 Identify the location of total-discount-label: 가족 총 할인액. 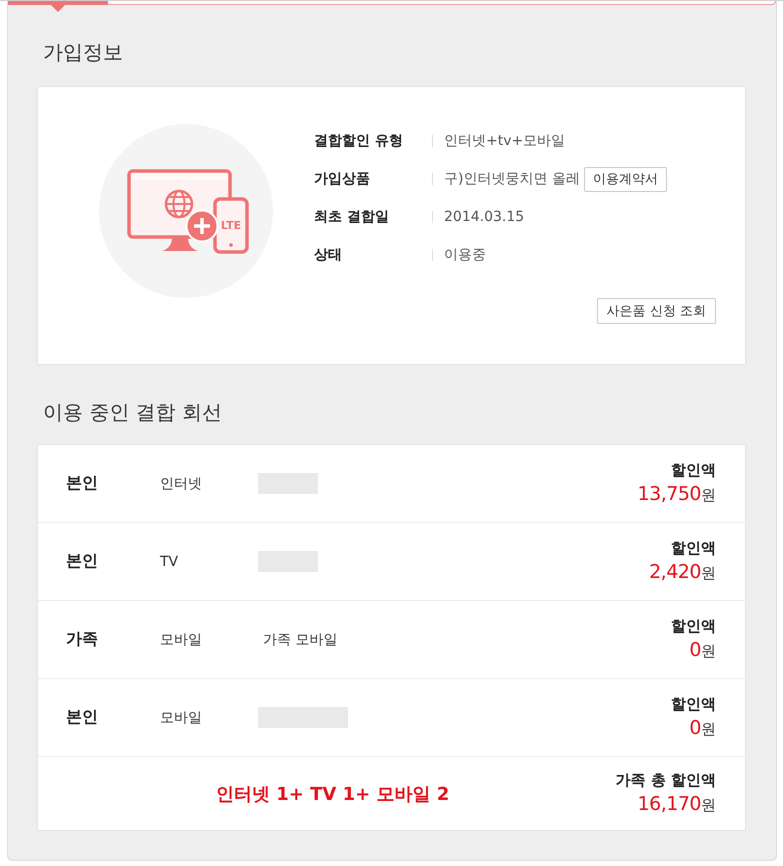
(666, 780).